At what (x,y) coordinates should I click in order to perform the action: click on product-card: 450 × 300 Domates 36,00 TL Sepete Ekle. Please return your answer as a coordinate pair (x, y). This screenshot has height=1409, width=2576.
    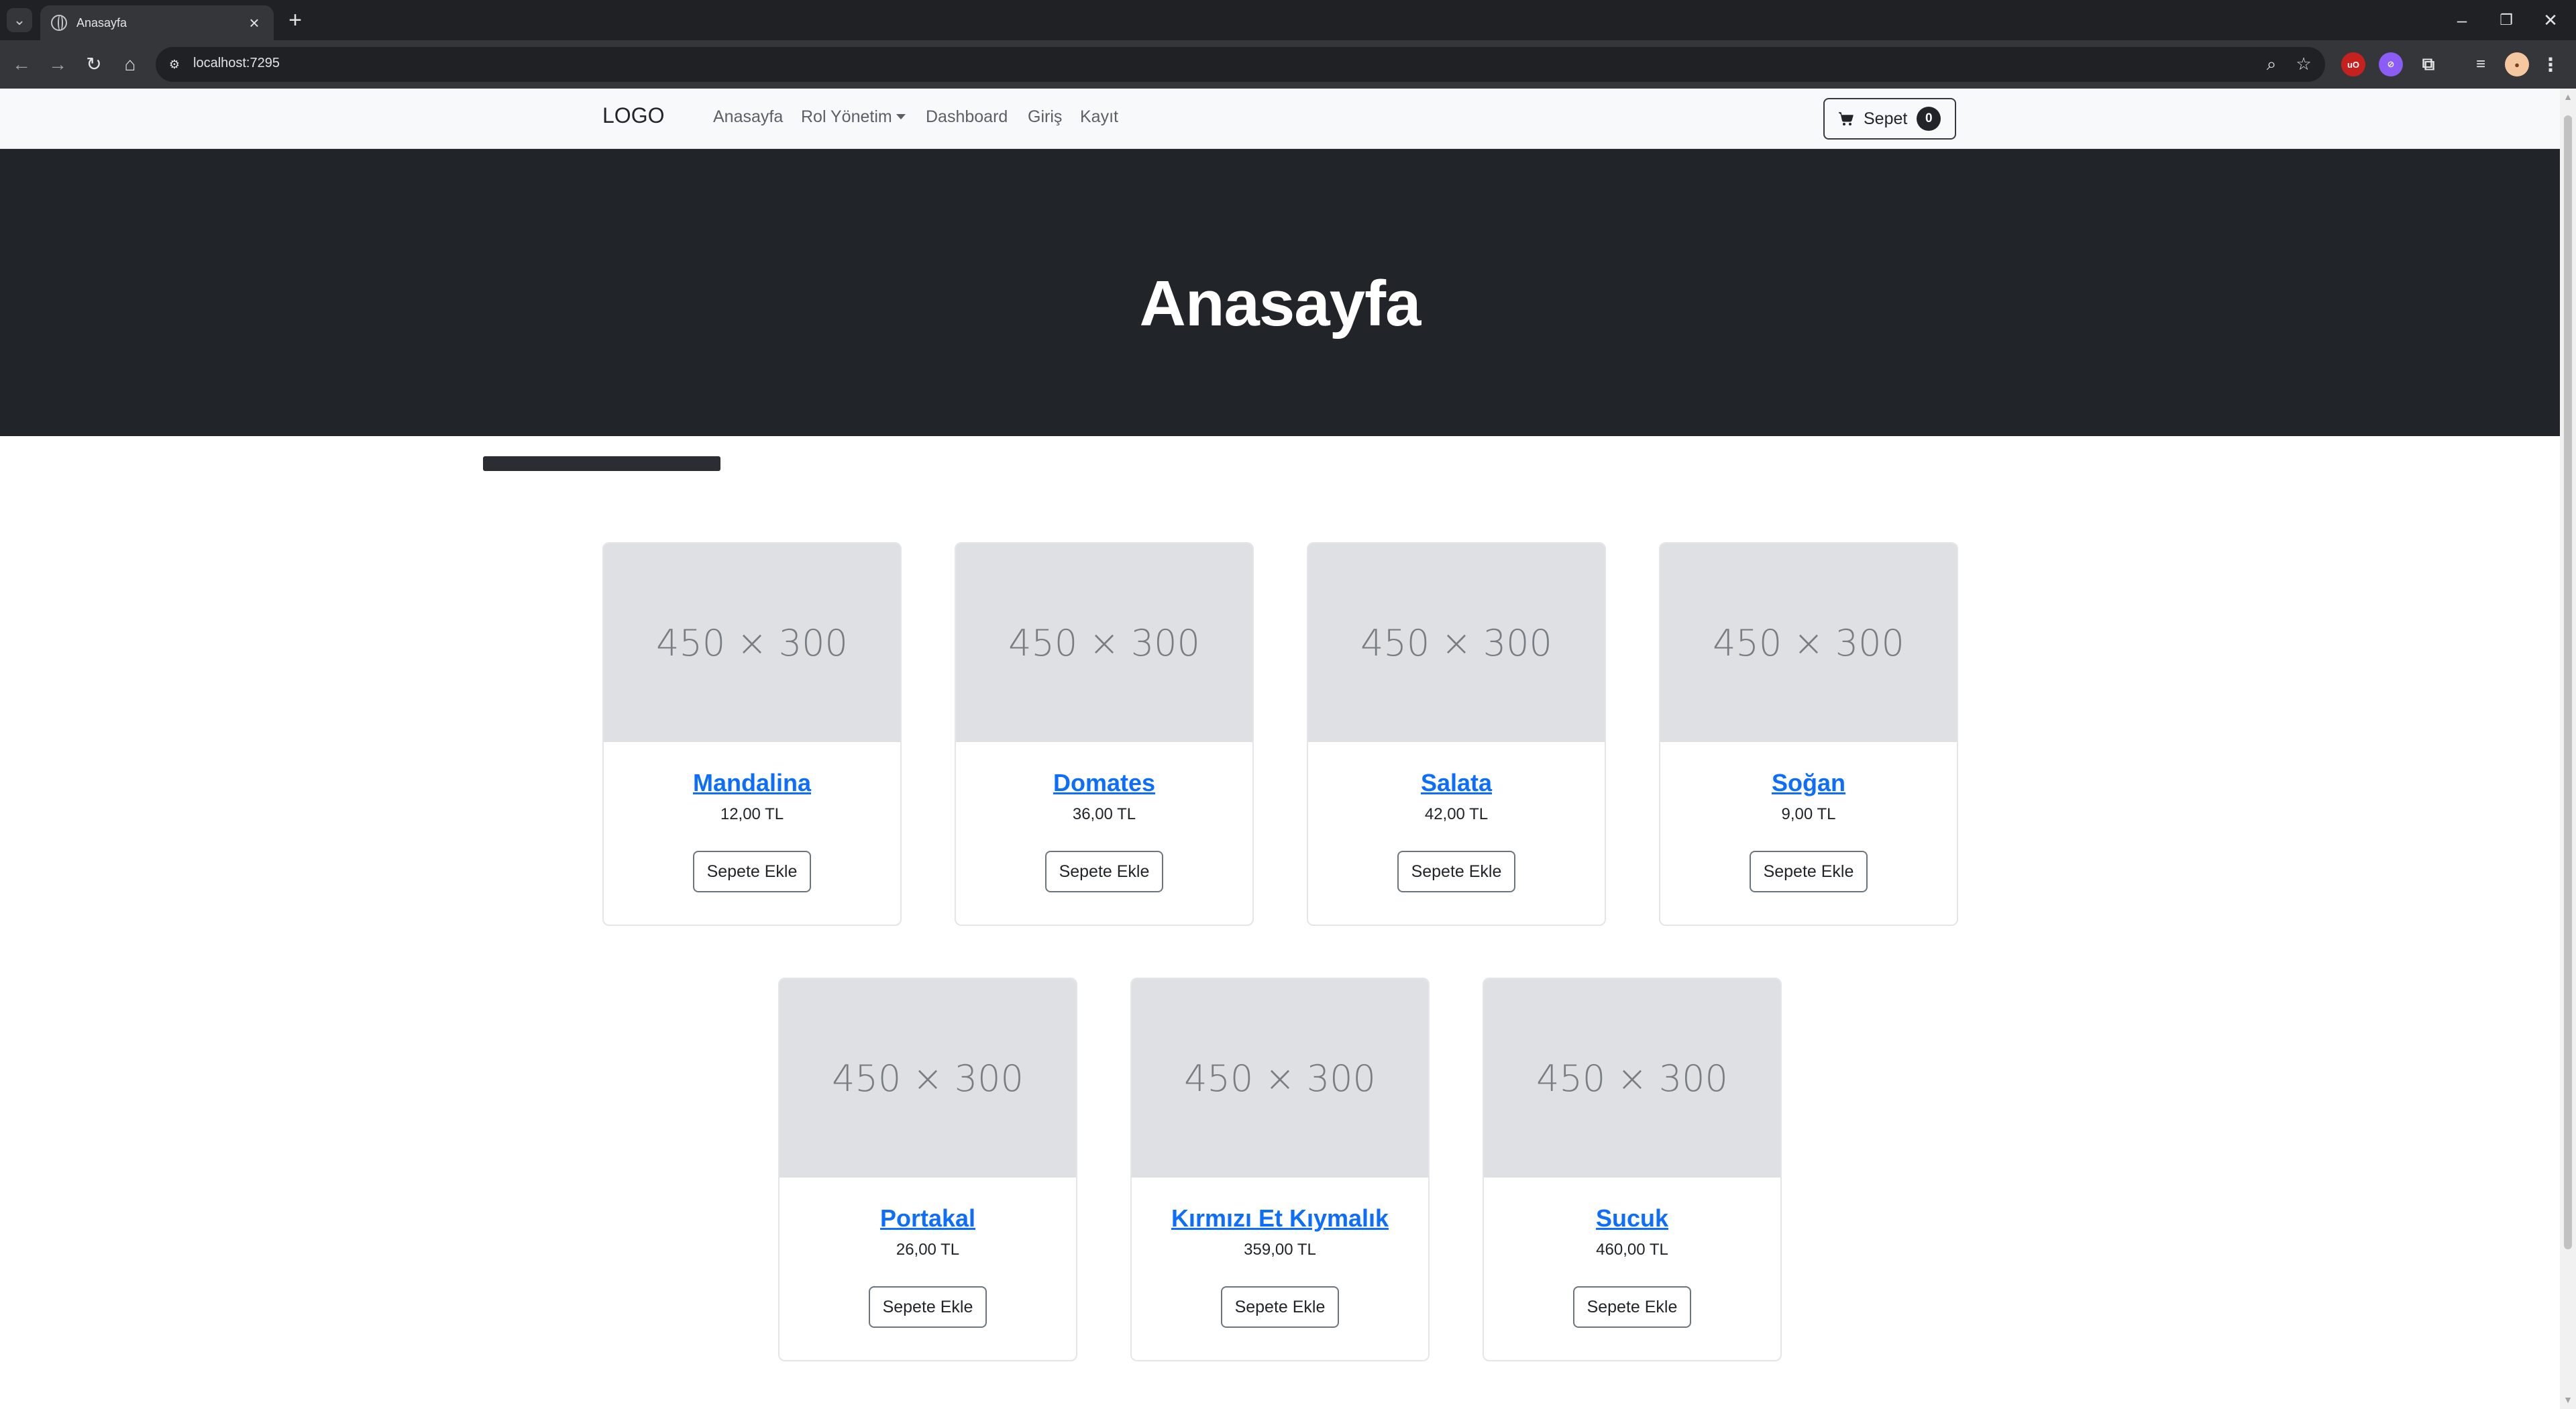
    Looking at the image, I should click on (1104, 734).